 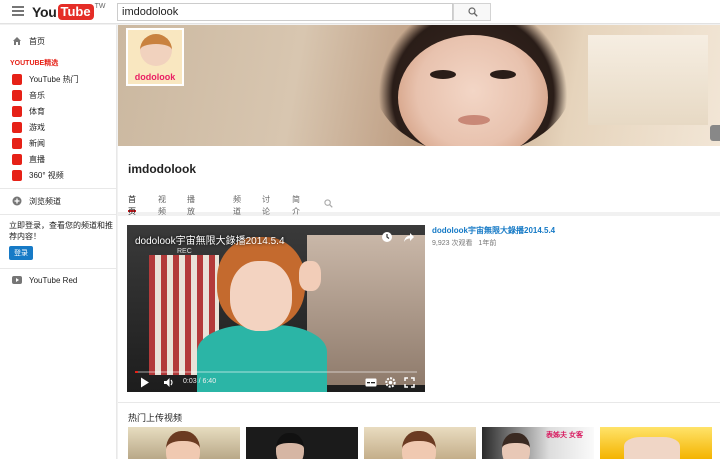 What do you see at coordinates (34, 63) in the screenshot?
I see `sidebar-section-title: YOUTUBE精选` at bounding box center [34, 63].